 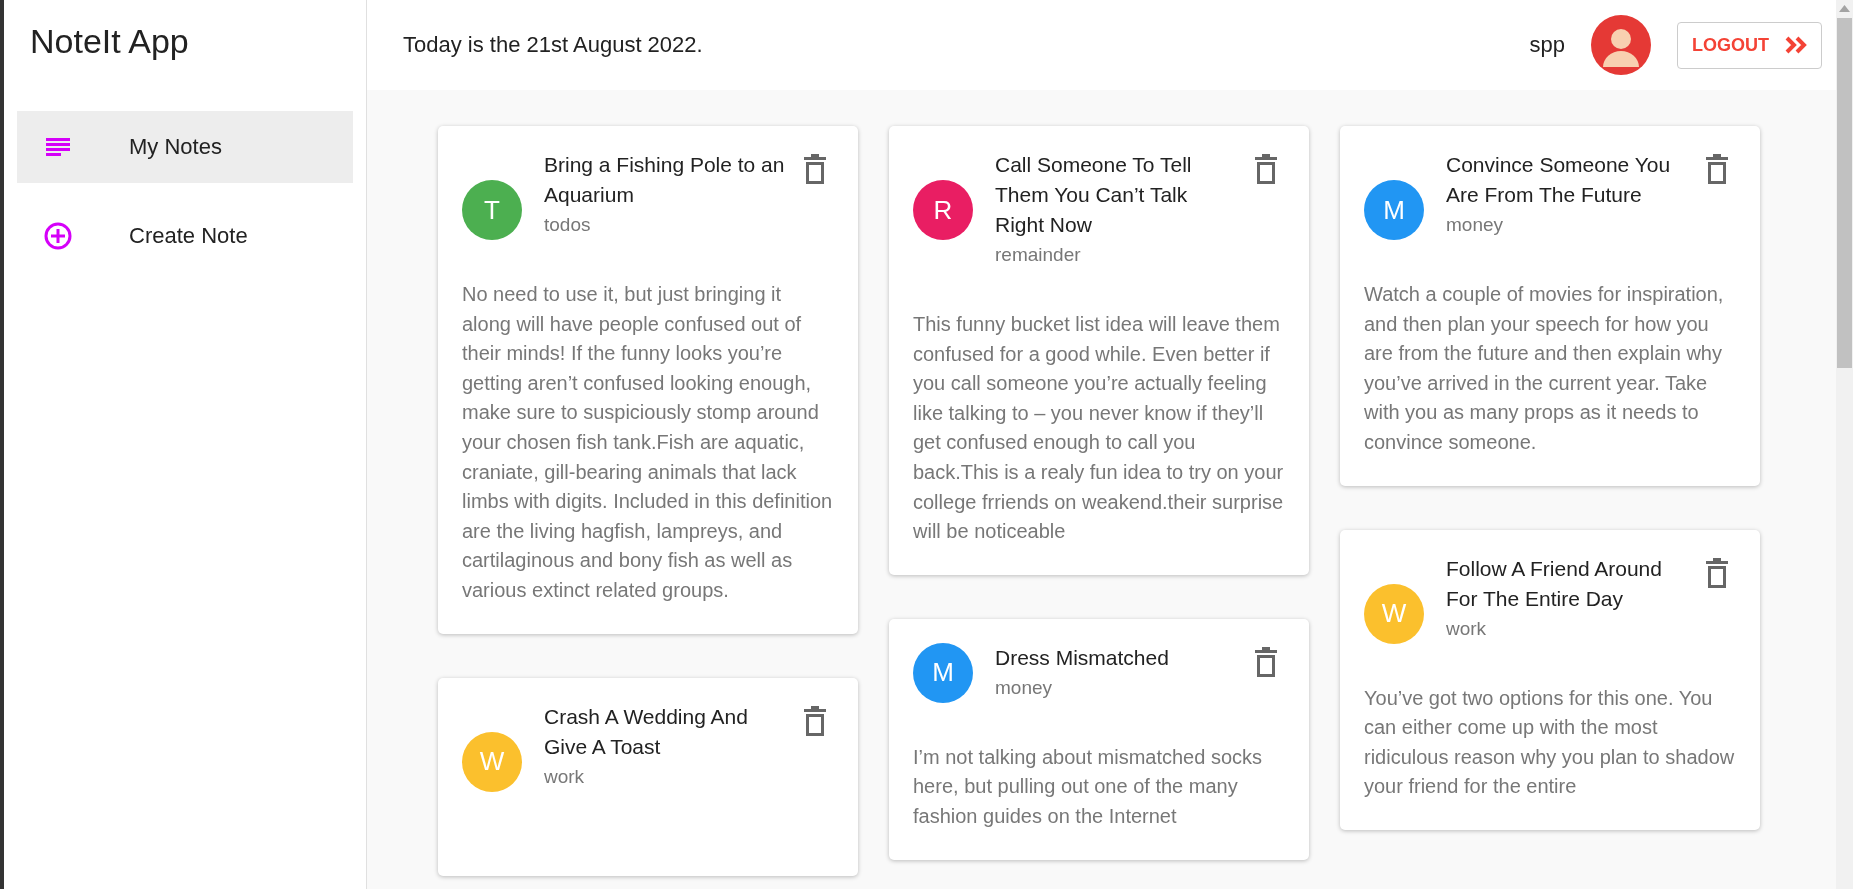 What do you see at coordinates (185, 147) in the screenshot?
I see `sidebar-item: My Notes` at bounding box center [185, 147].